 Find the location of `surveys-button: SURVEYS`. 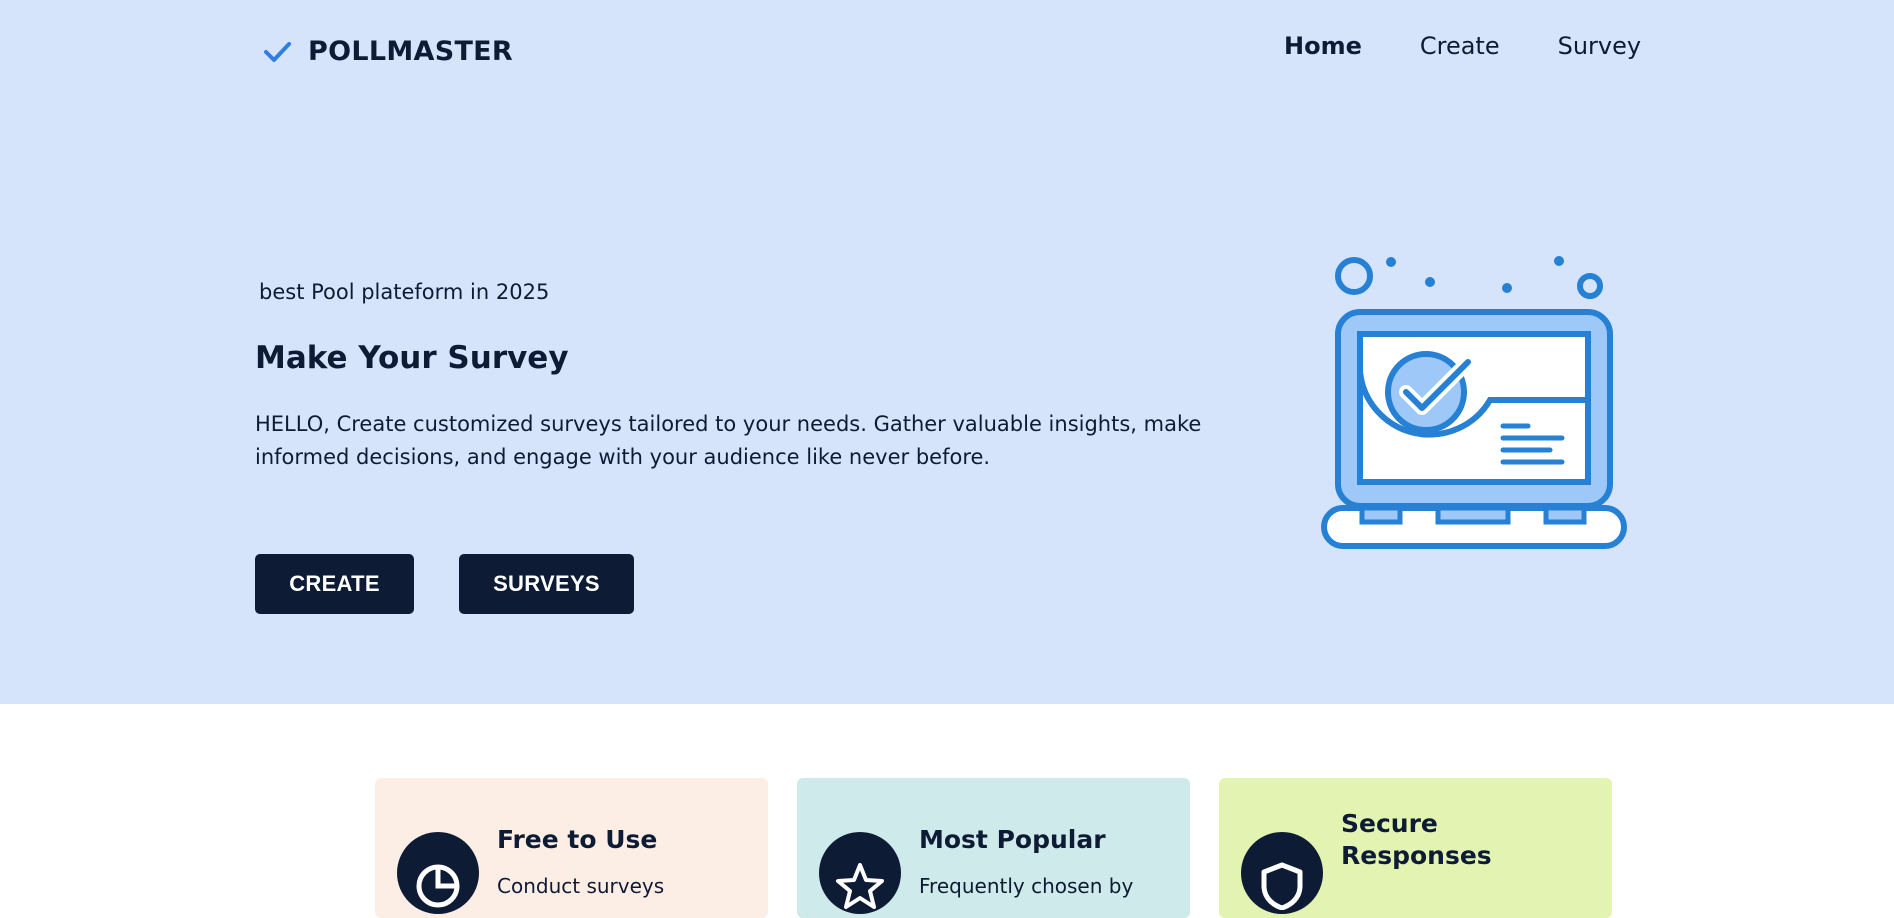

surveys-button: SURVEYS is located at coordinates (546, 584).